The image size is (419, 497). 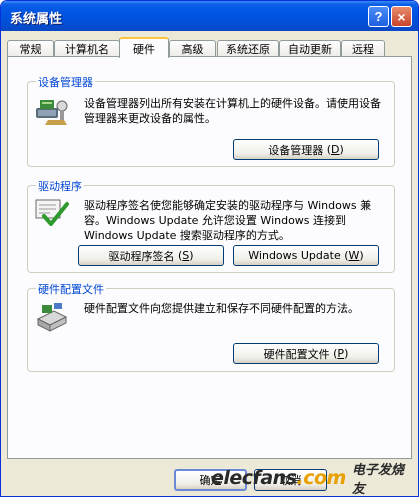 What do you see at coordinates (296, 150) in the screenshot?
I see `button-label: 设备管理器` at bounding box center [296, 150].